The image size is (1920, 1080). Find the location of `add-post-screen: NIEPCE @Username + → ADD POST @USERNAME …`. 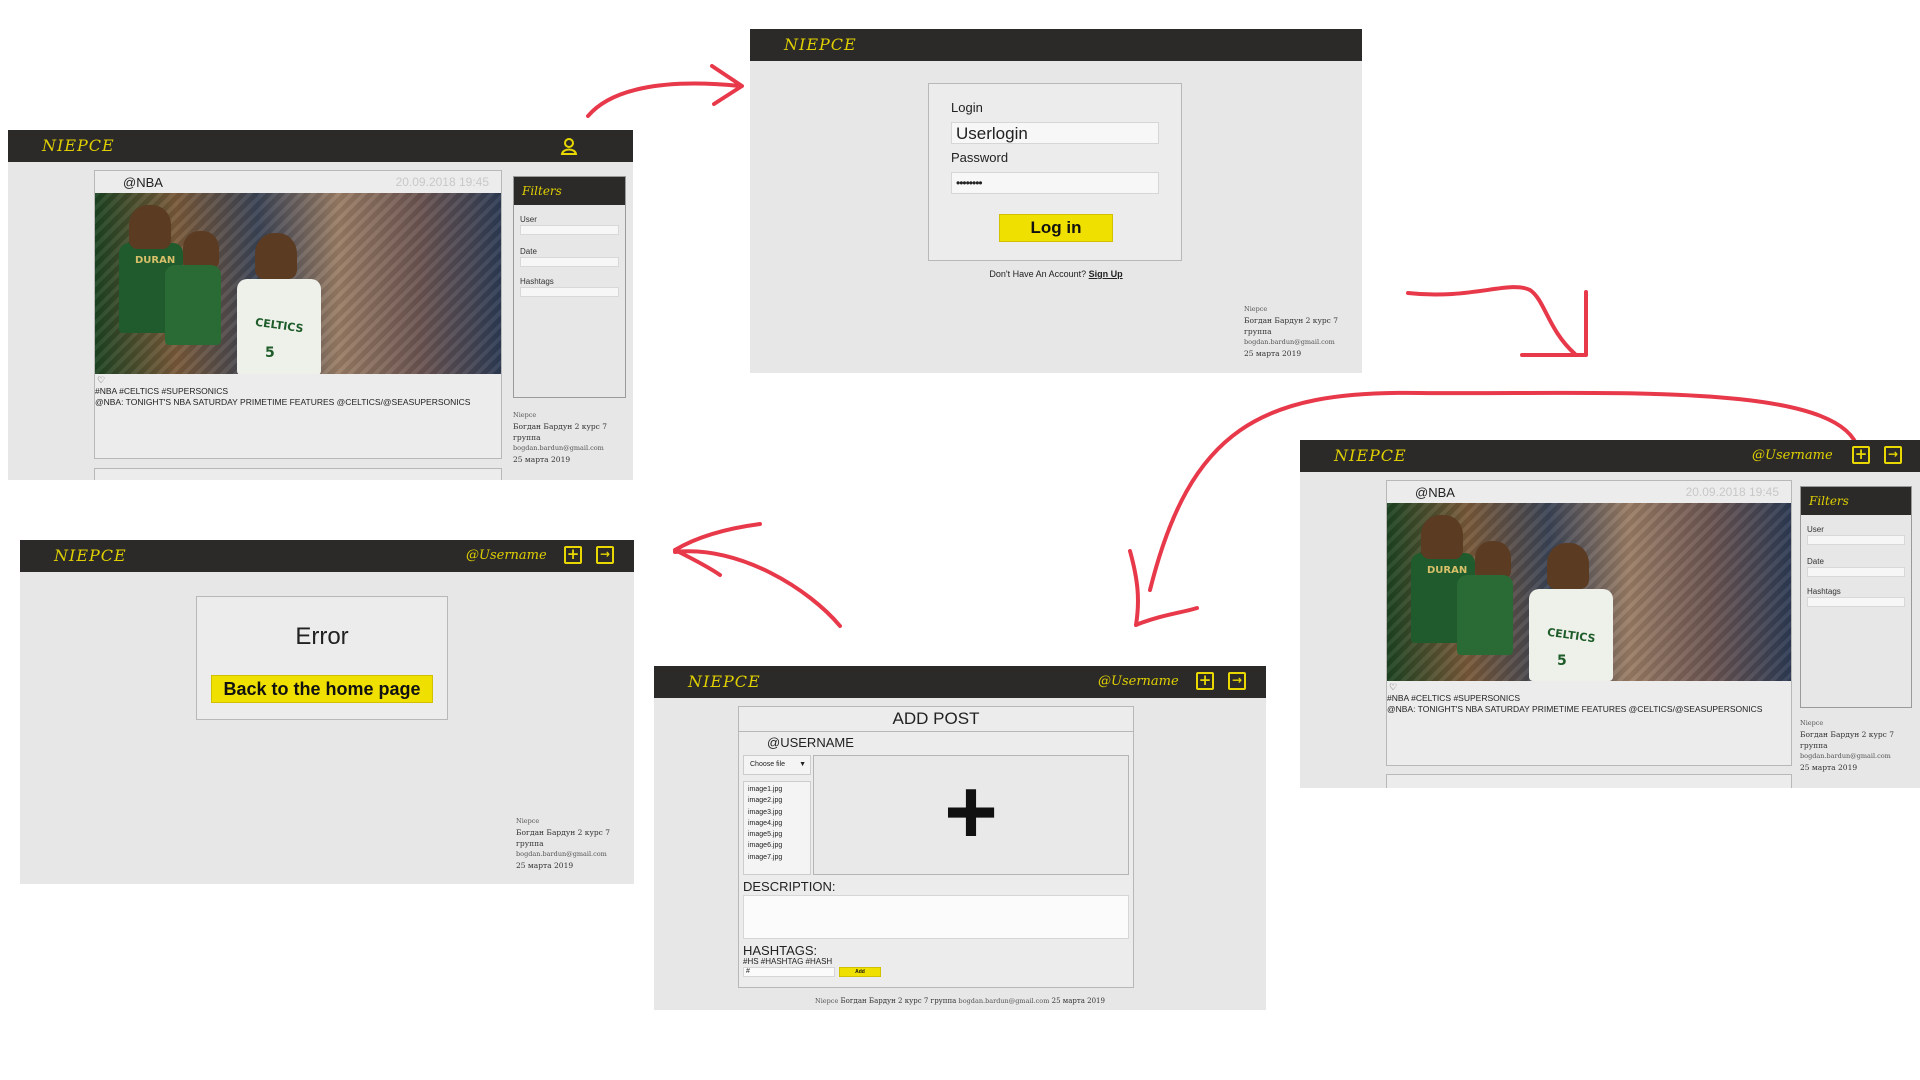

add-post-screen: NIEPCE @Username + → ADD POST @USERNAME … is located at coordinates (960, 838).